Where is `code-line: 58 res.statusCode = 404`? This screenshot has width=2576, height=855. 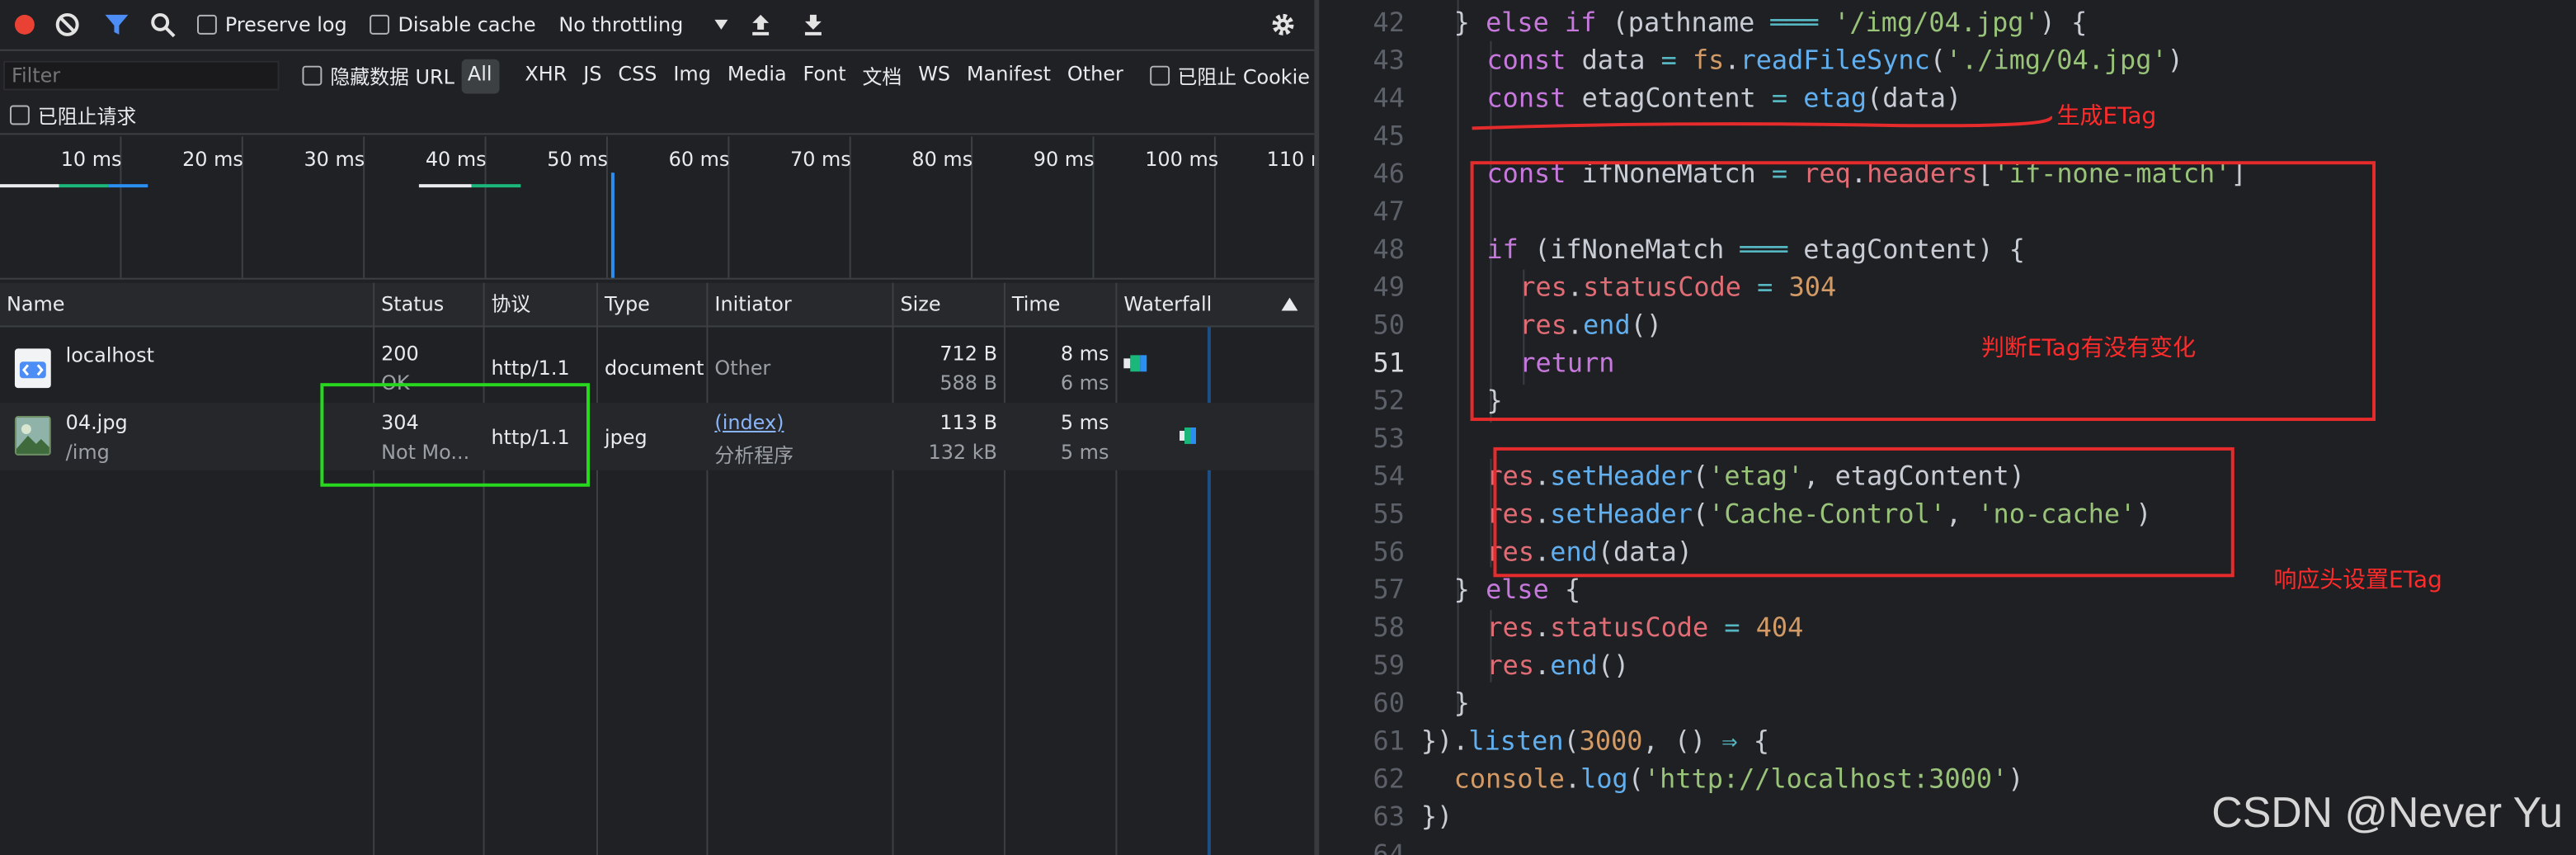 code-line: 58 res.statusCode = 404 is located at coordinates (1948, 627).